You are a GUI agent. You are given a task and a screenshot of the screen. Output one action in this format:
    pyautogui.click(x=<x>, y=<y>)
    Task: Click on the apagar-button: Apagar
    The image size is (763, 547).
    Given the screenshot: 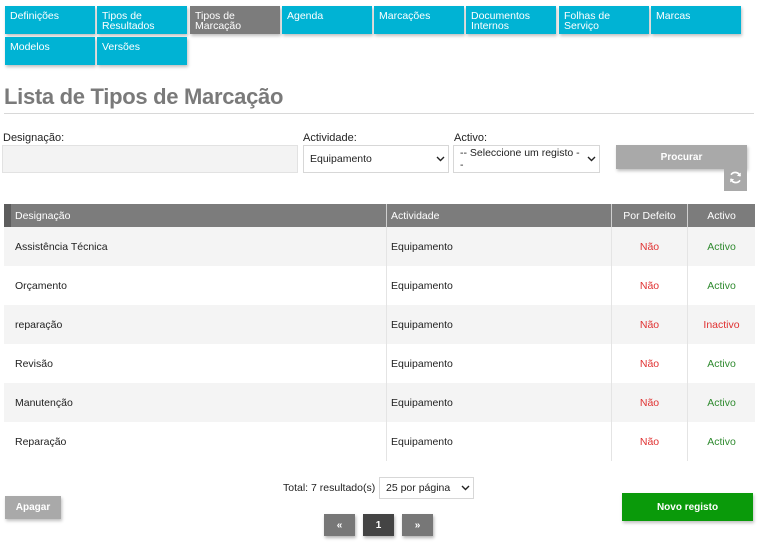 What is the action you would take?
    pyautogui.click(x=33, y=507)
    